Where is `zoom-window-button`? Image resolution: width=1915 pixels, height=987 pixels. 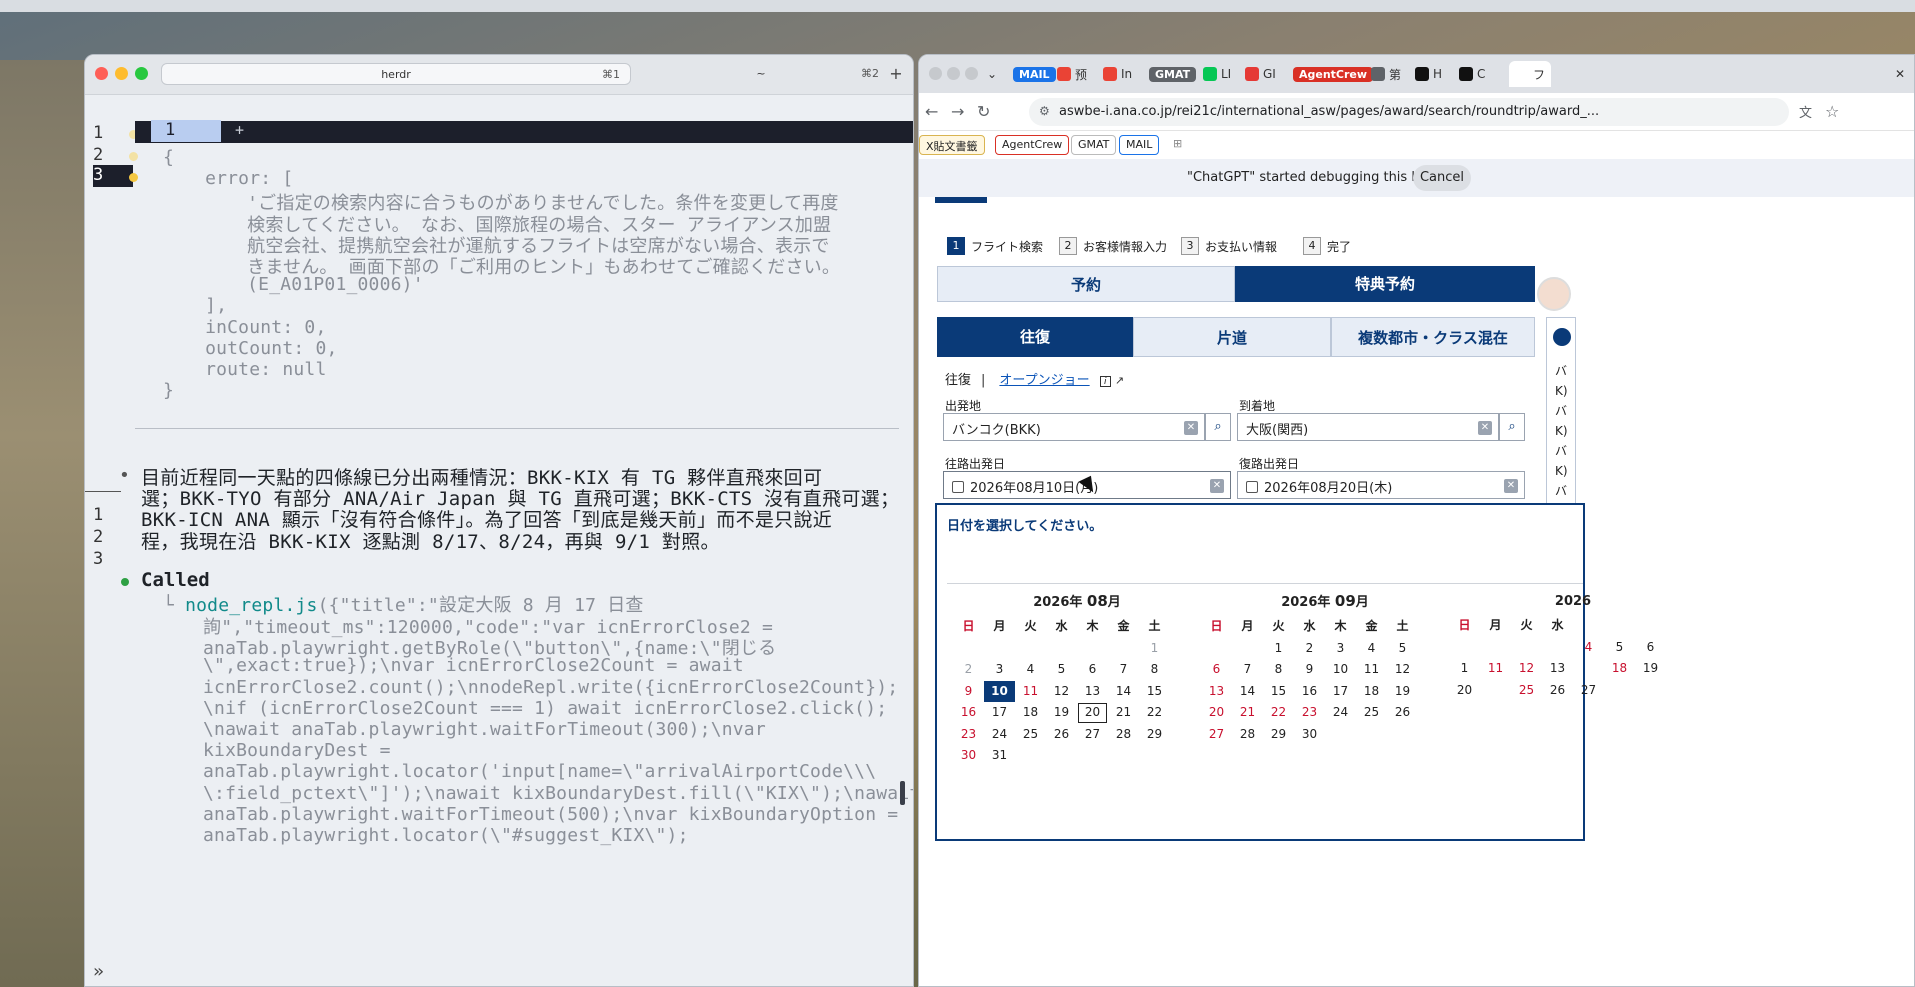
zoom-window-button is located at coordinates (971, 73).